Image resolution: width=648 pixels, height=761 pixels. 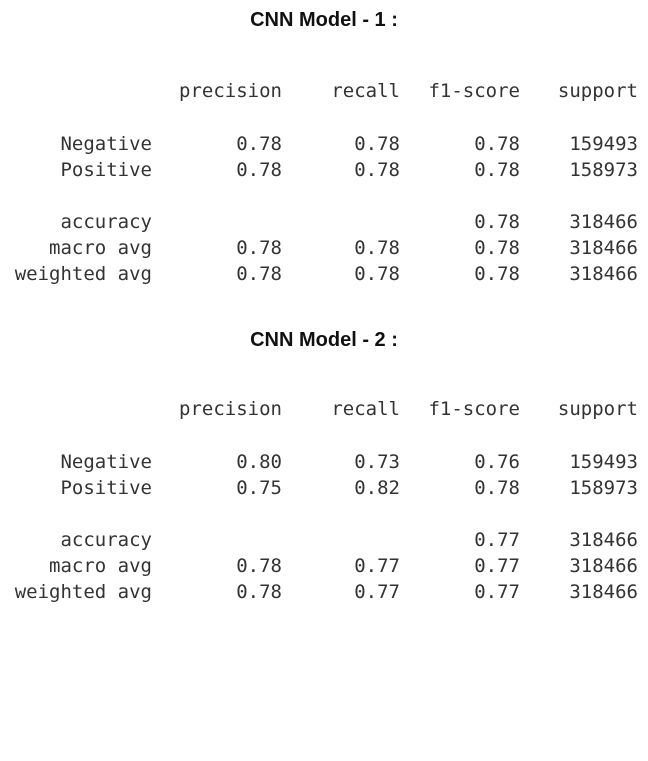 I want to click on report-title: CNN Model - 1 :, so click(x=324, y=20).